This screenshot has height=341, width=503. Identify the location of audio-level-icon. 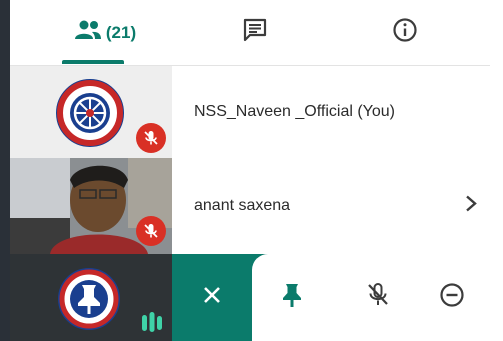
(152, 324).